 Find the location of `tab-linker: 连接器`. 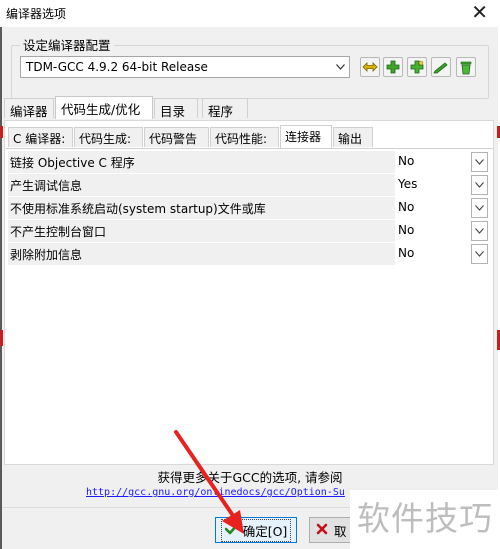

tab-linker: 连接器 is located at coordinates (306, 136).